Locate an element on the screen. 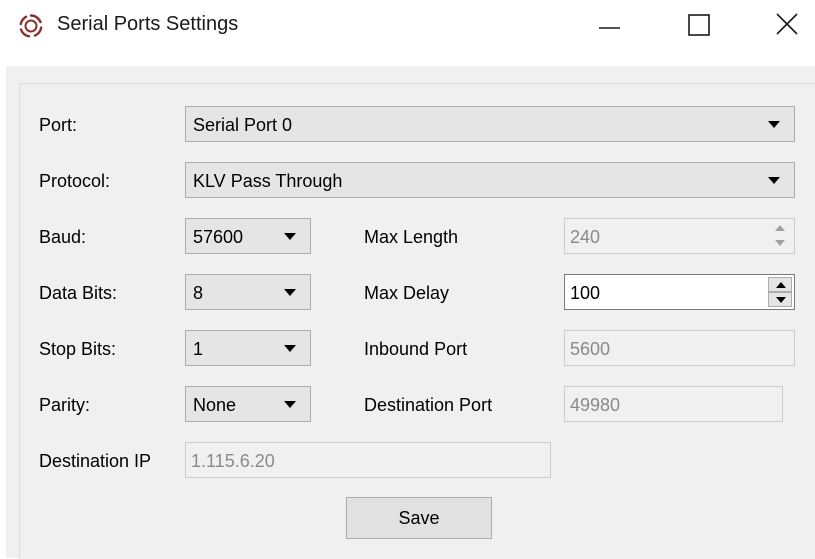  inbound-port-value: 5600 is located at coordinates (590, 349).